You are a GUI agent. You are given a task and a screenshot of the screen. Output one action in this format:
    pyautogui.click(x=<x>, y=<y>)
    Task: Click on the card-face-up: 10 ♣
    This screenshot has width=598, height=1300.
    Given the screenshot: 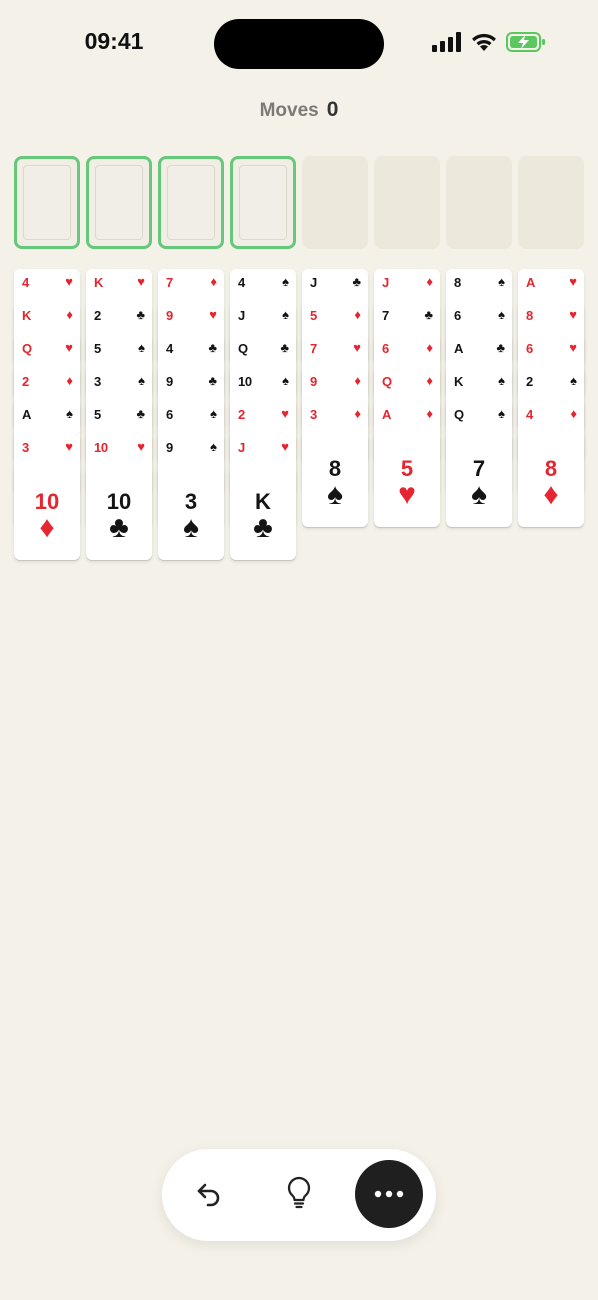 What is the action you would take?
    pyautogui.click(x=119, y=513)
    